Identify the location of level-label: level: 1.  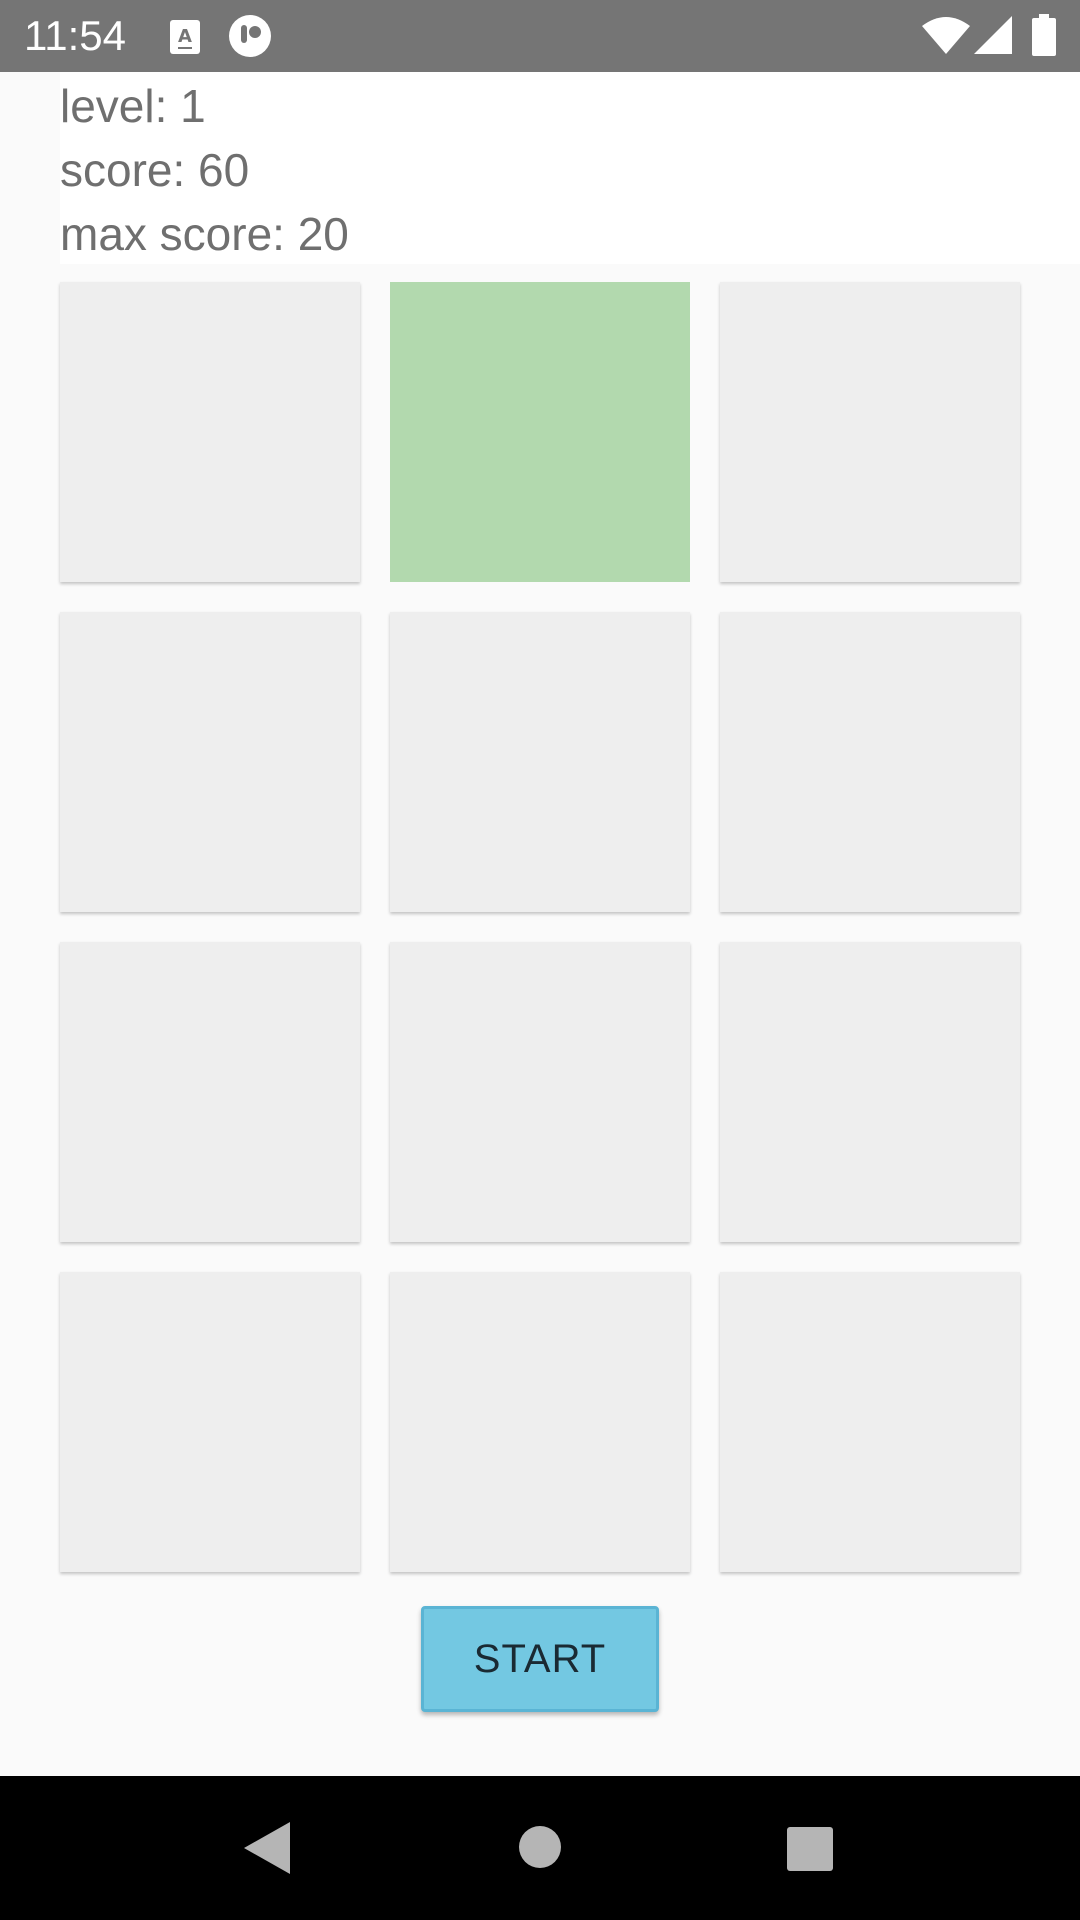
(133, 106).